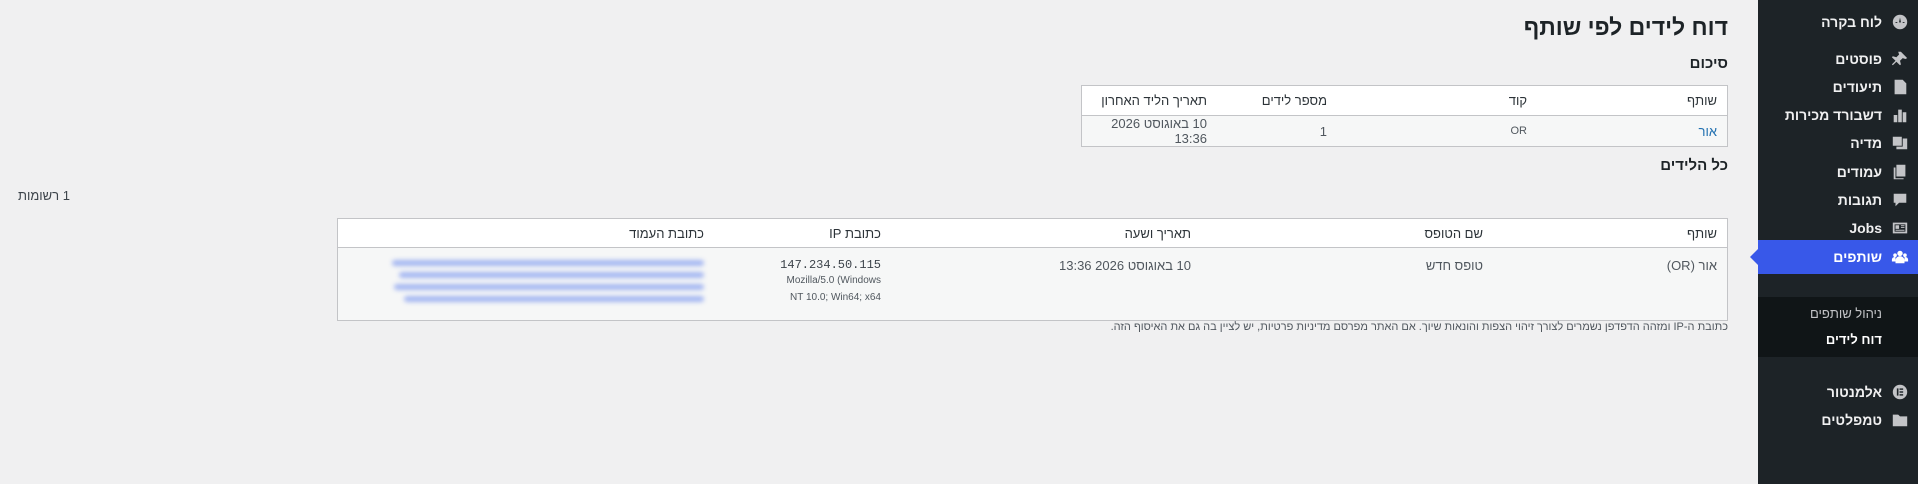 The height and width of the screenshot is (484, 1918). I want to click on sidebar-item-dashboard: לוח בקרה, so click(1838, 22).